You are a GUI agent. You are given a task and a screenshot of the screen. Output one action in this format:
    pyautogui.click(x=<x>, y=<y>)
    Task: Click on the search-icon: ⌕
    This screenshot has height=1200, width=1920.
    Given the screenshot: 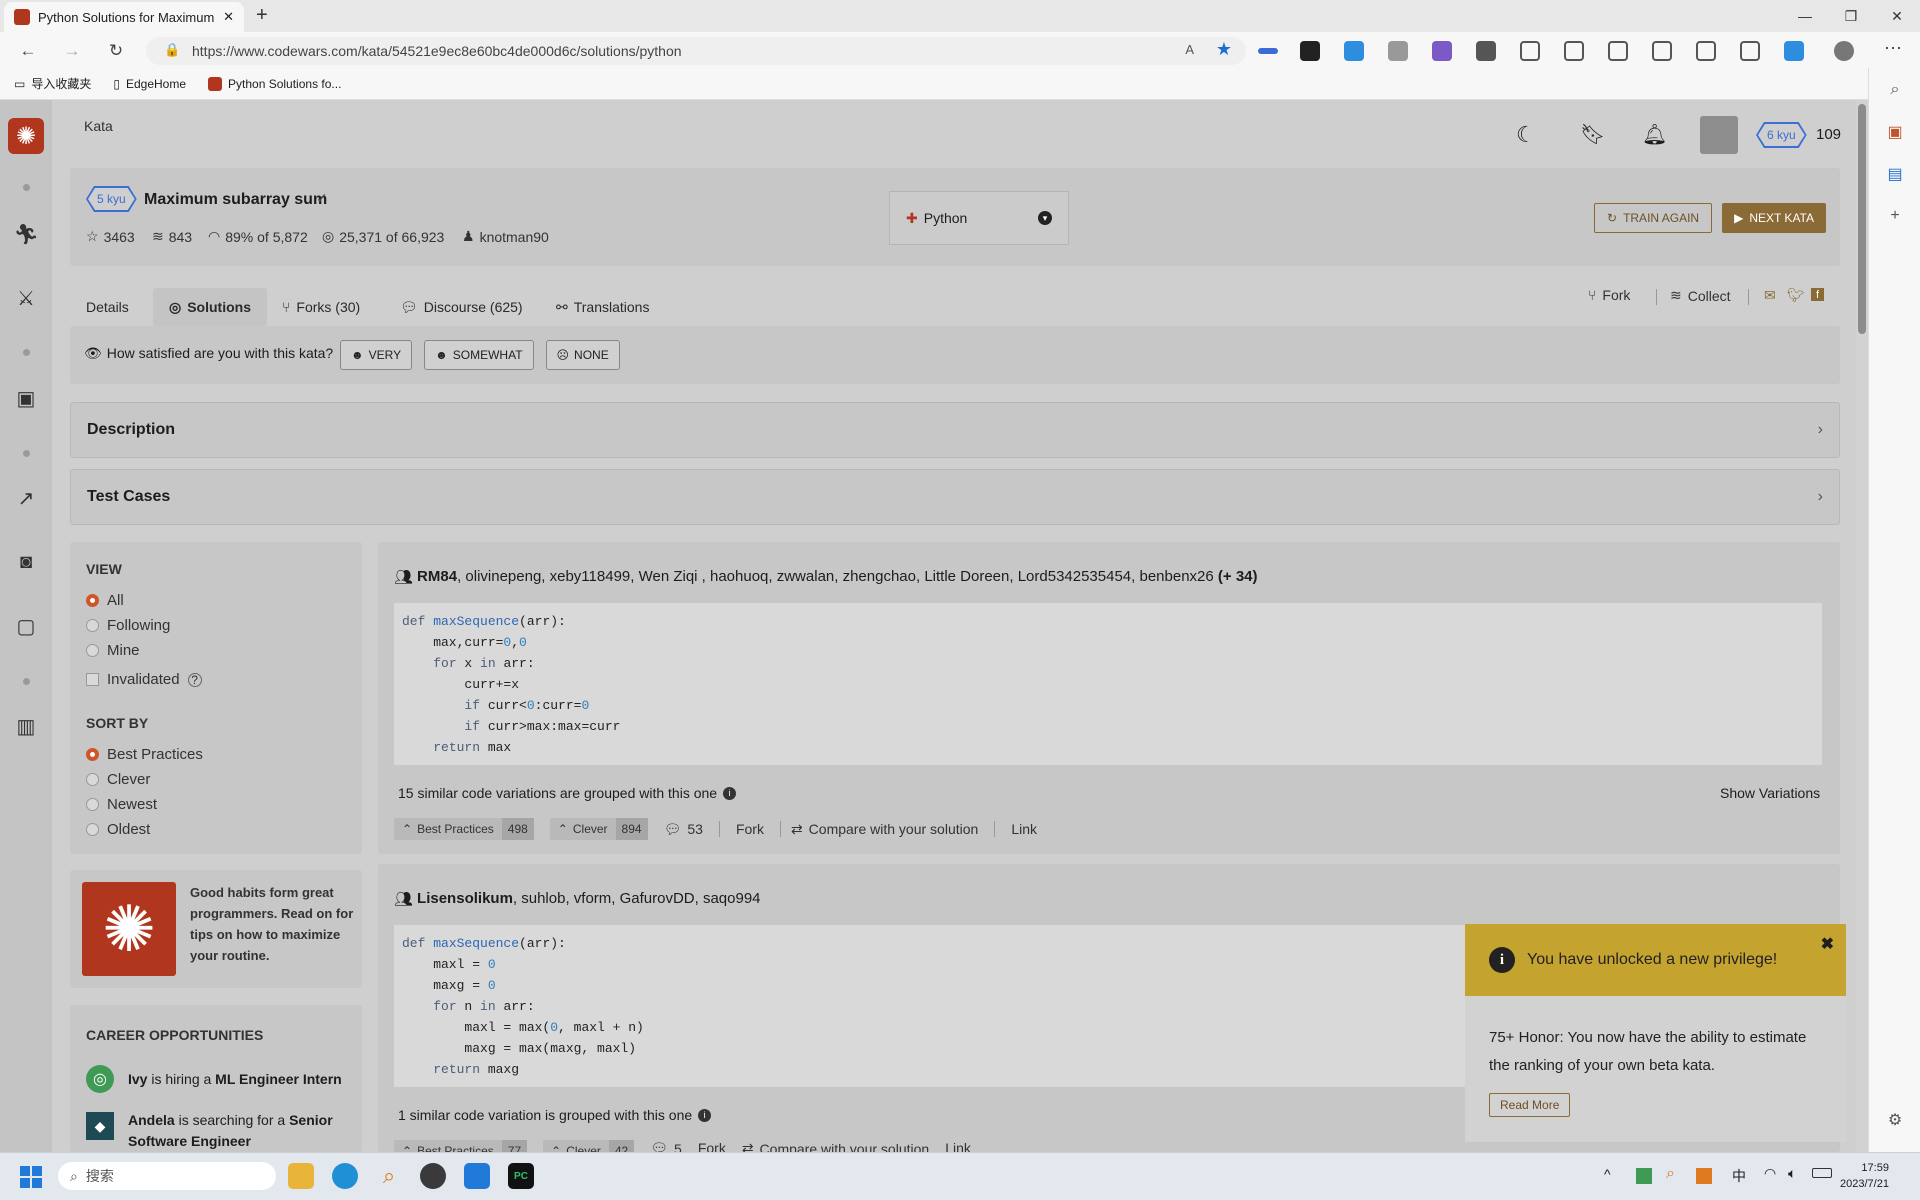 What is the action you would take?
    pyautogui.click(x=1895, y=90)
    